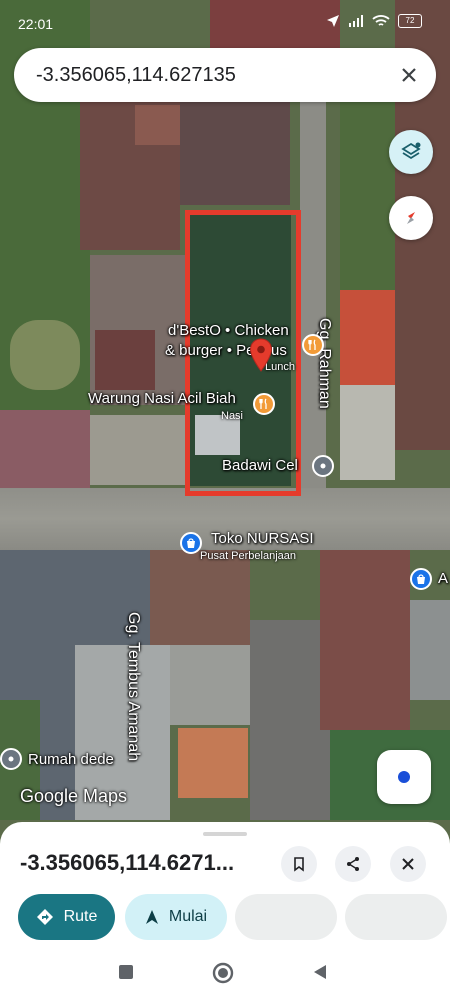  I want to click on close-button, so click(408, 864).